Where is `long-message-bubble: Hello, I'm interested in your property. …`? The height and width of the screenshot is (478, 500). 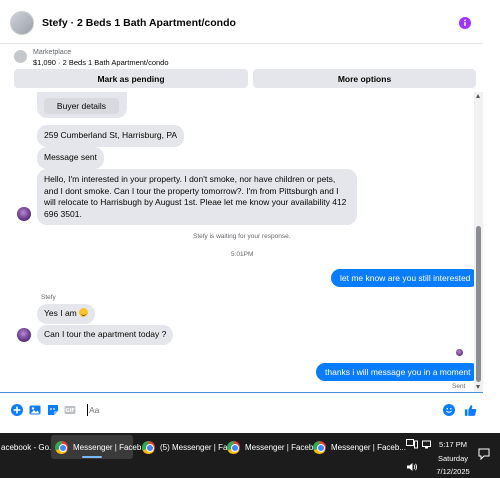 long-message-bubble: Hello, I'm interested in your property. … is located at coordinates (197, 197).